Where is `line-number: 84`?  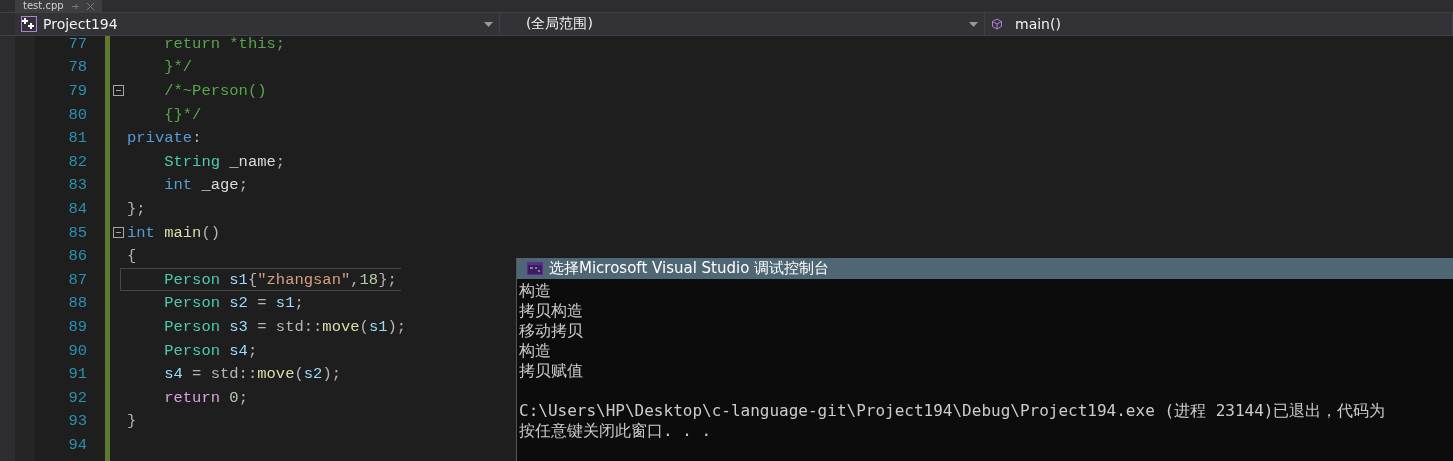 line-number: 84 is located at coordinates (77, 208).